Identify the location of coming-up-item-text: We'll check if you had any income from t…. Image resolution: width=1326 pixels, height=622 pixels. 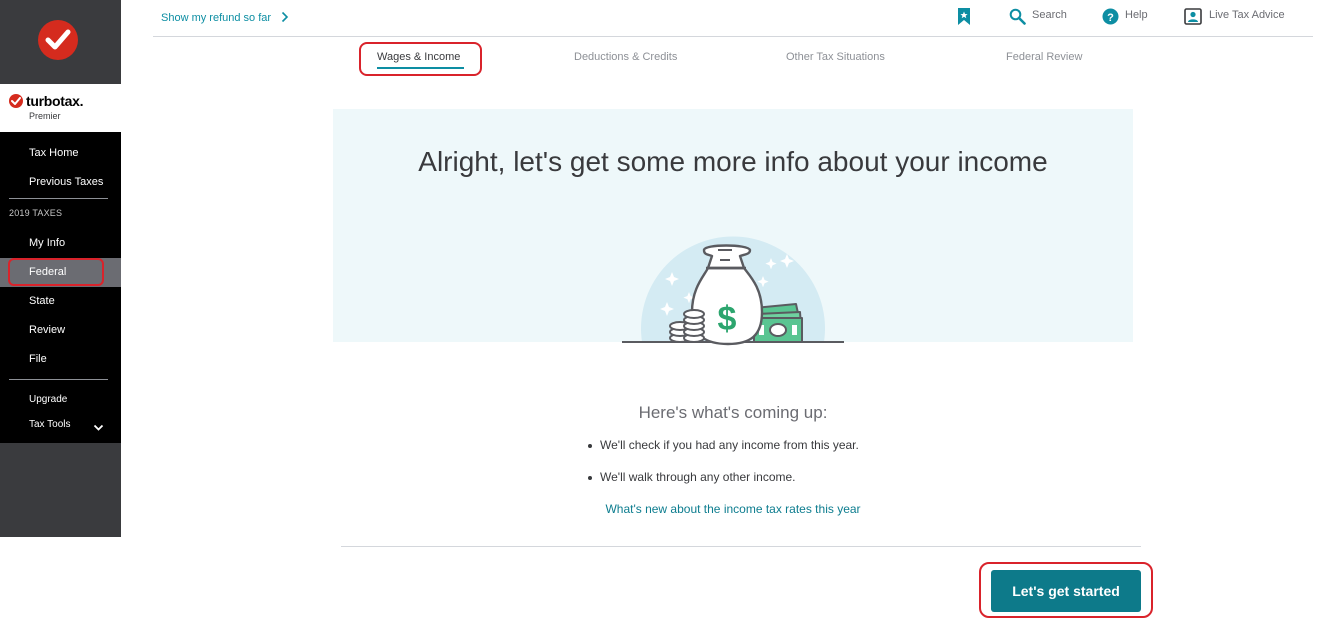
(729, 445).